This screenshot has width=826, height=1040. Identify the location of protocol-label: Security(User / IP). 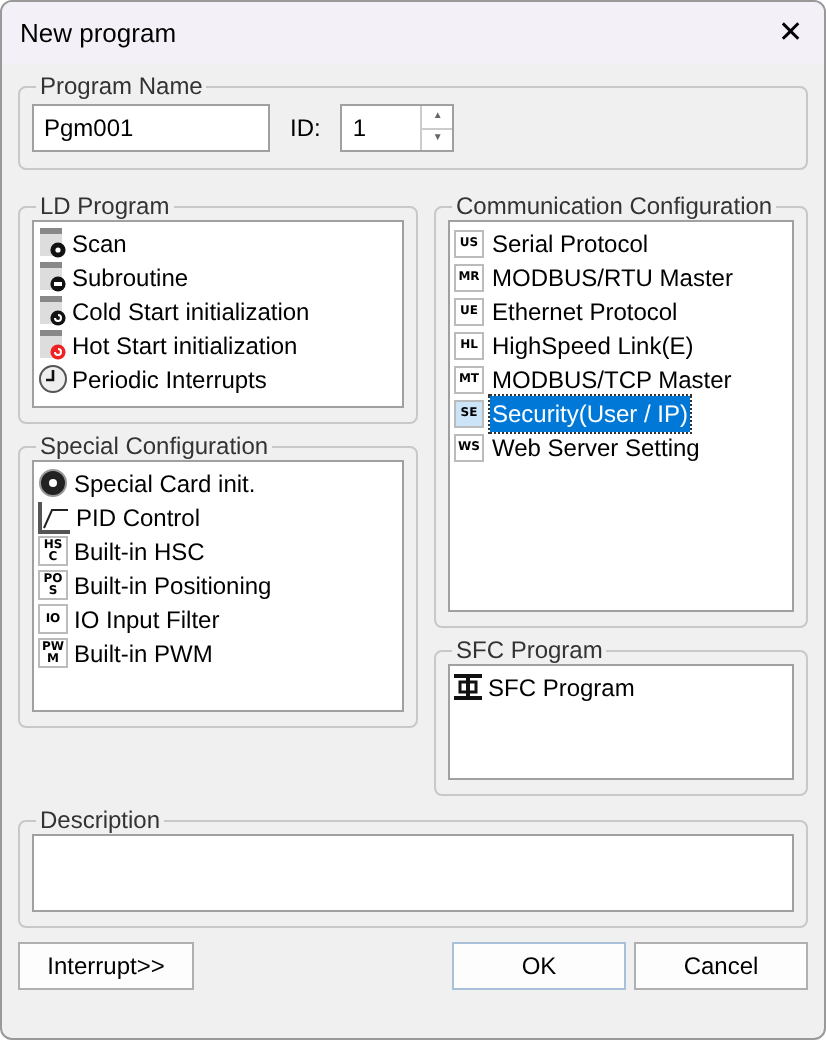
(590, 413).